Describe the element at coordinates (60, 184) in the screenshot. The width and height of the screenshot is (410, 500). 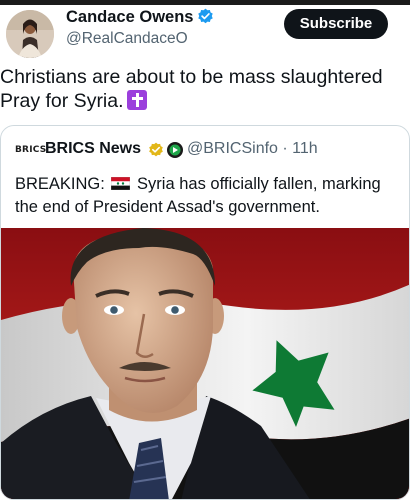
I see `quoted-text-prefix: BREAKING:` at that location.